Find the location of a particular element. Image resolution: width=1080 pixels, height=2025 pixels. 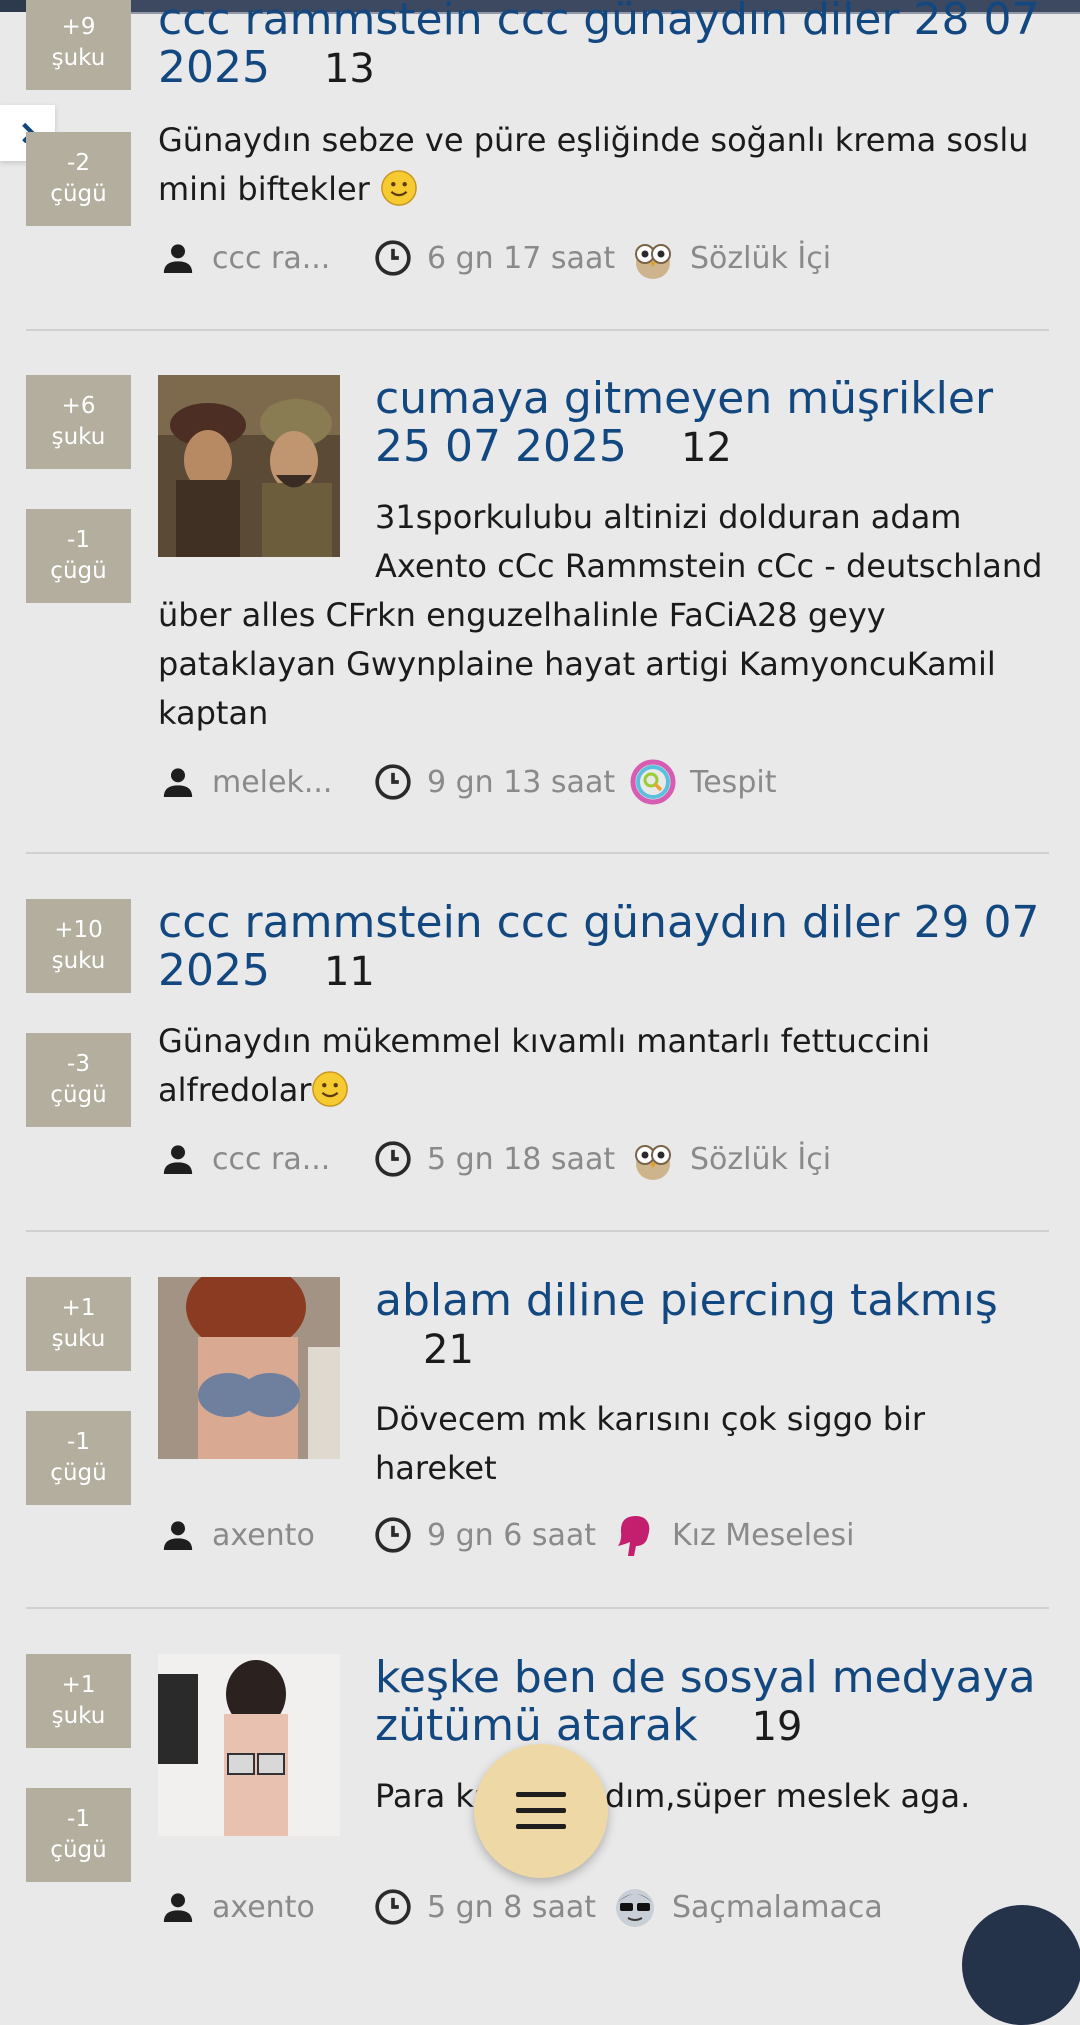

category-link: Kız Meselesi is located at coordinates (733, 1535).